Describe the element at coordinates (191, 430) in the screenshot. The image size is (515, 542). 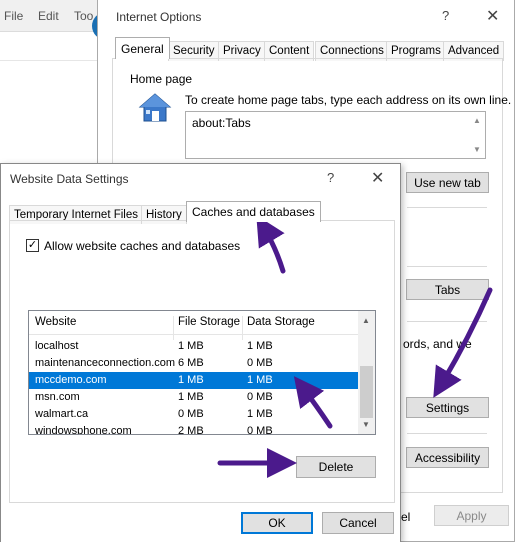
I see `row-file-storage: 2 MB` at that location.